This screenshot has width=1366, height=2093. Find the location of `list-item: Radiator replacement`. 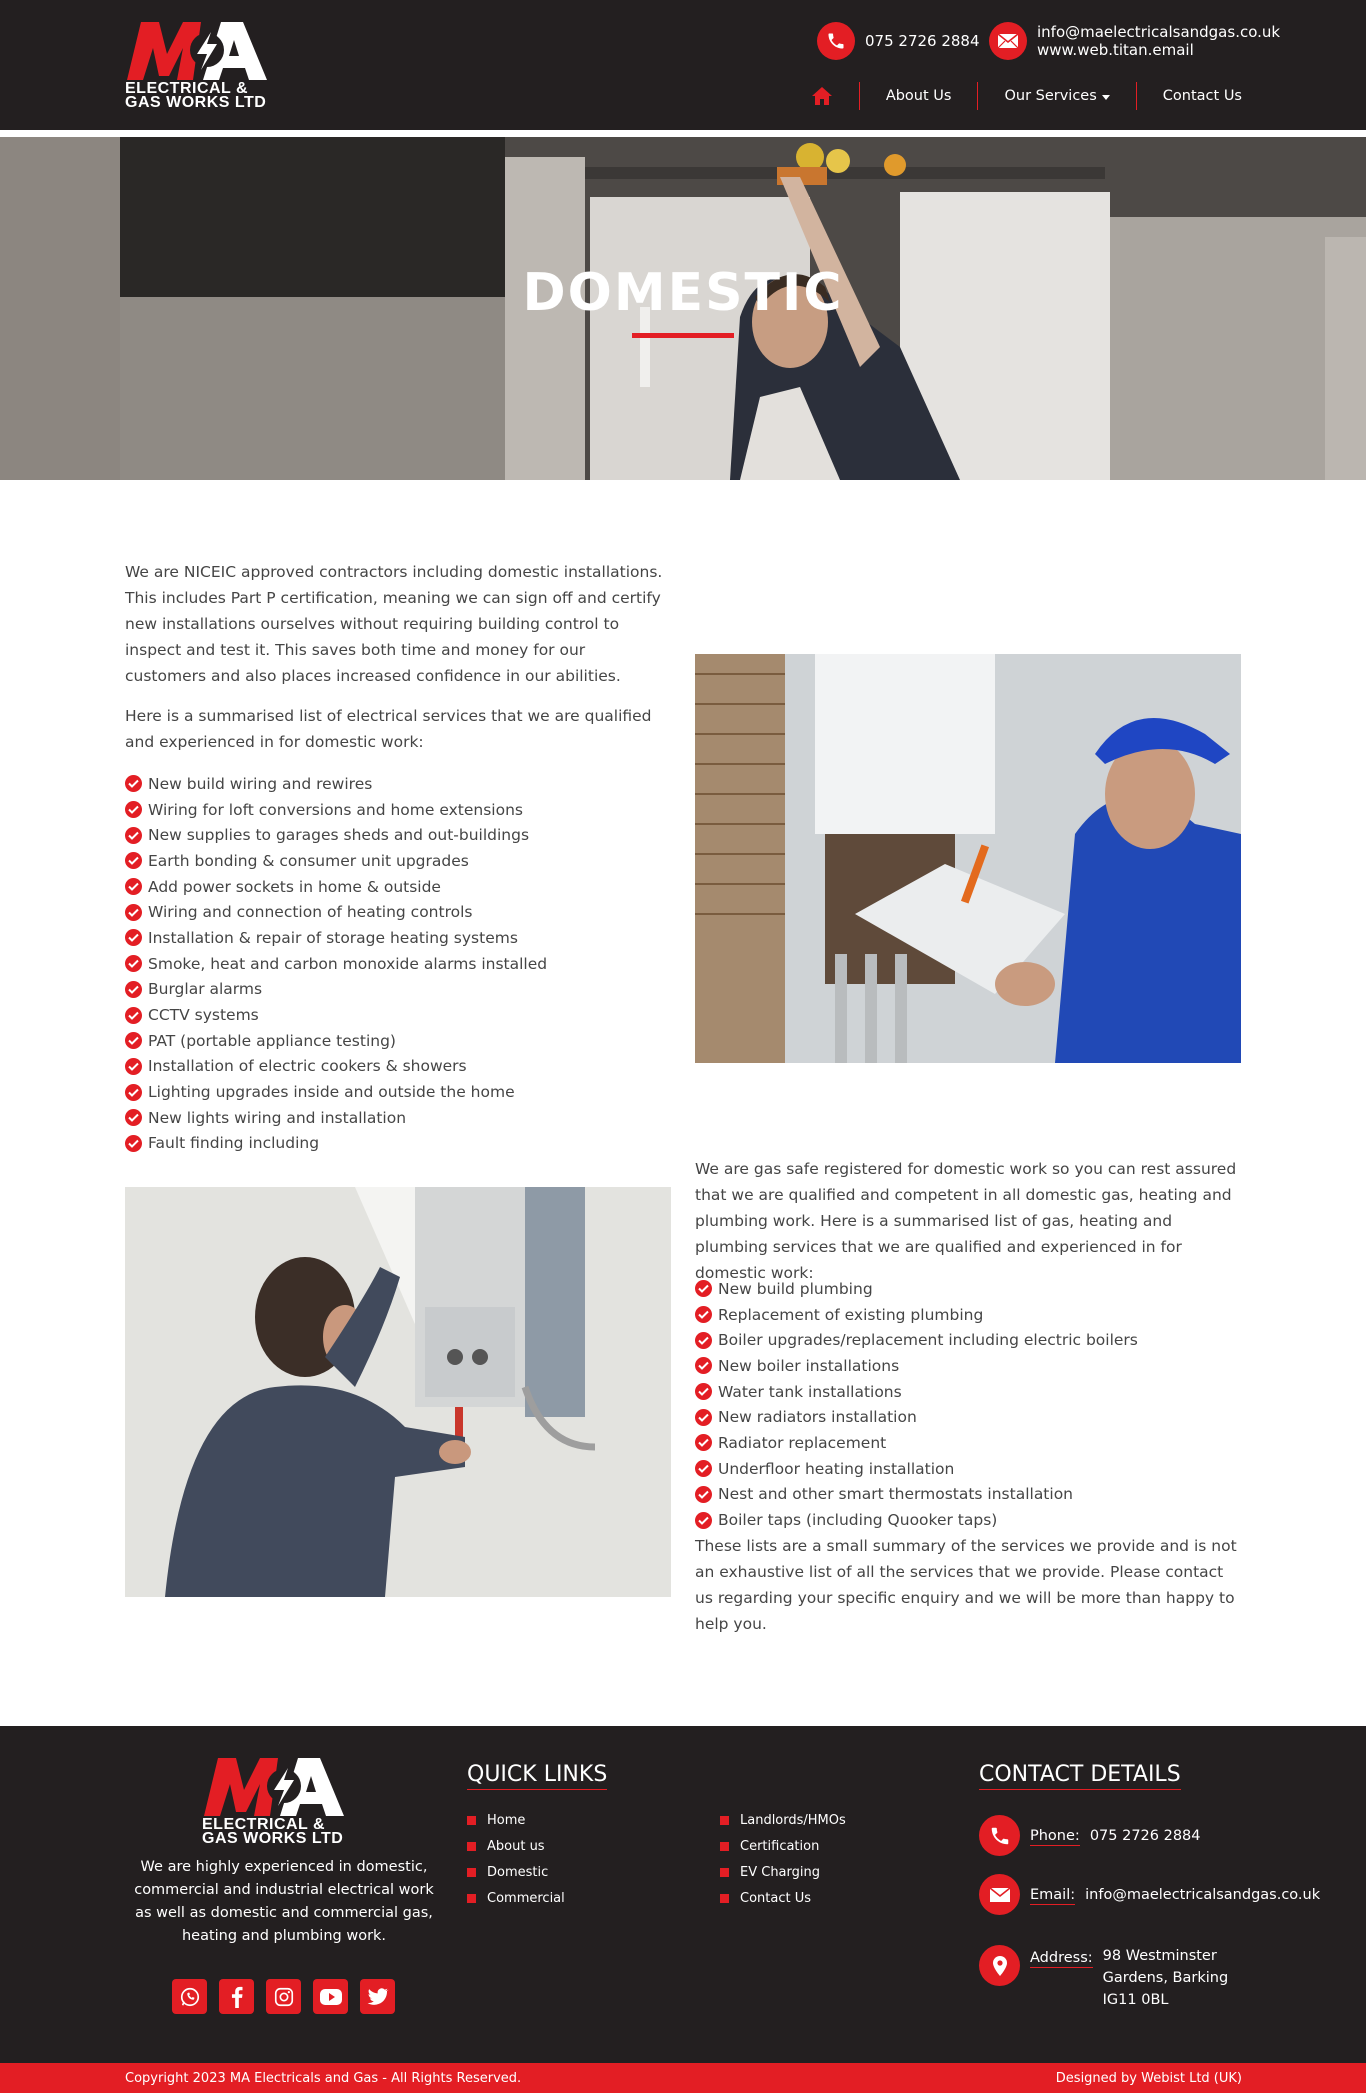

list-item: Radiator replacement is located at coordinates (968, 1443).